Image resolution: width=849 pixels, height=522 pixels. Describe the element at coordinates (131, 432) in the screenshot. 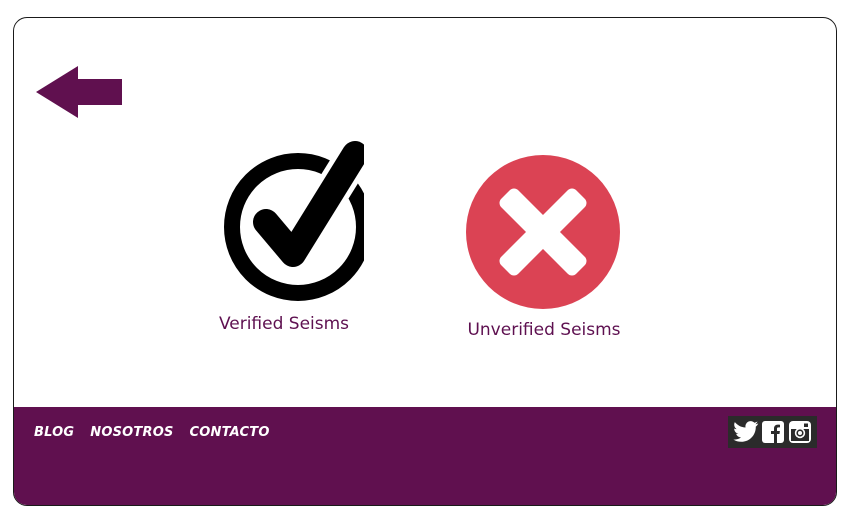

I see `footer-link-nosotros: NOSOTROS` at that location.